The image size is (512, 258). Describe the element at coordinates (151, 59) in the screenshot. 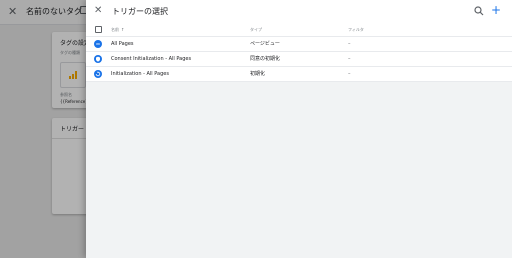

I see `trigger-name: Consent Initialization - All Pages` at that location.